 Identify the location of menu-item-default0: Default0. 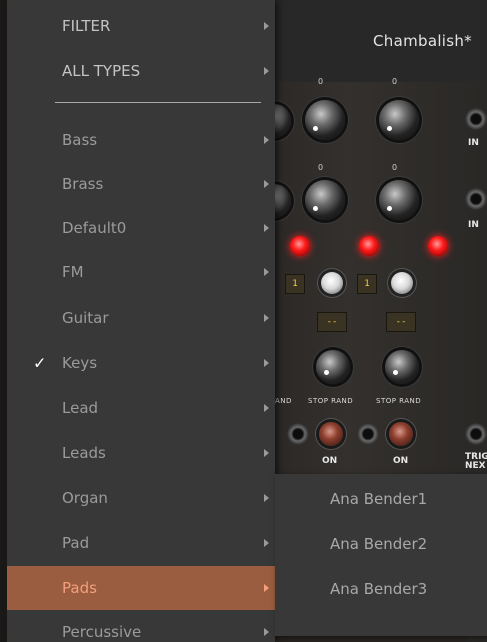
(141, 228).